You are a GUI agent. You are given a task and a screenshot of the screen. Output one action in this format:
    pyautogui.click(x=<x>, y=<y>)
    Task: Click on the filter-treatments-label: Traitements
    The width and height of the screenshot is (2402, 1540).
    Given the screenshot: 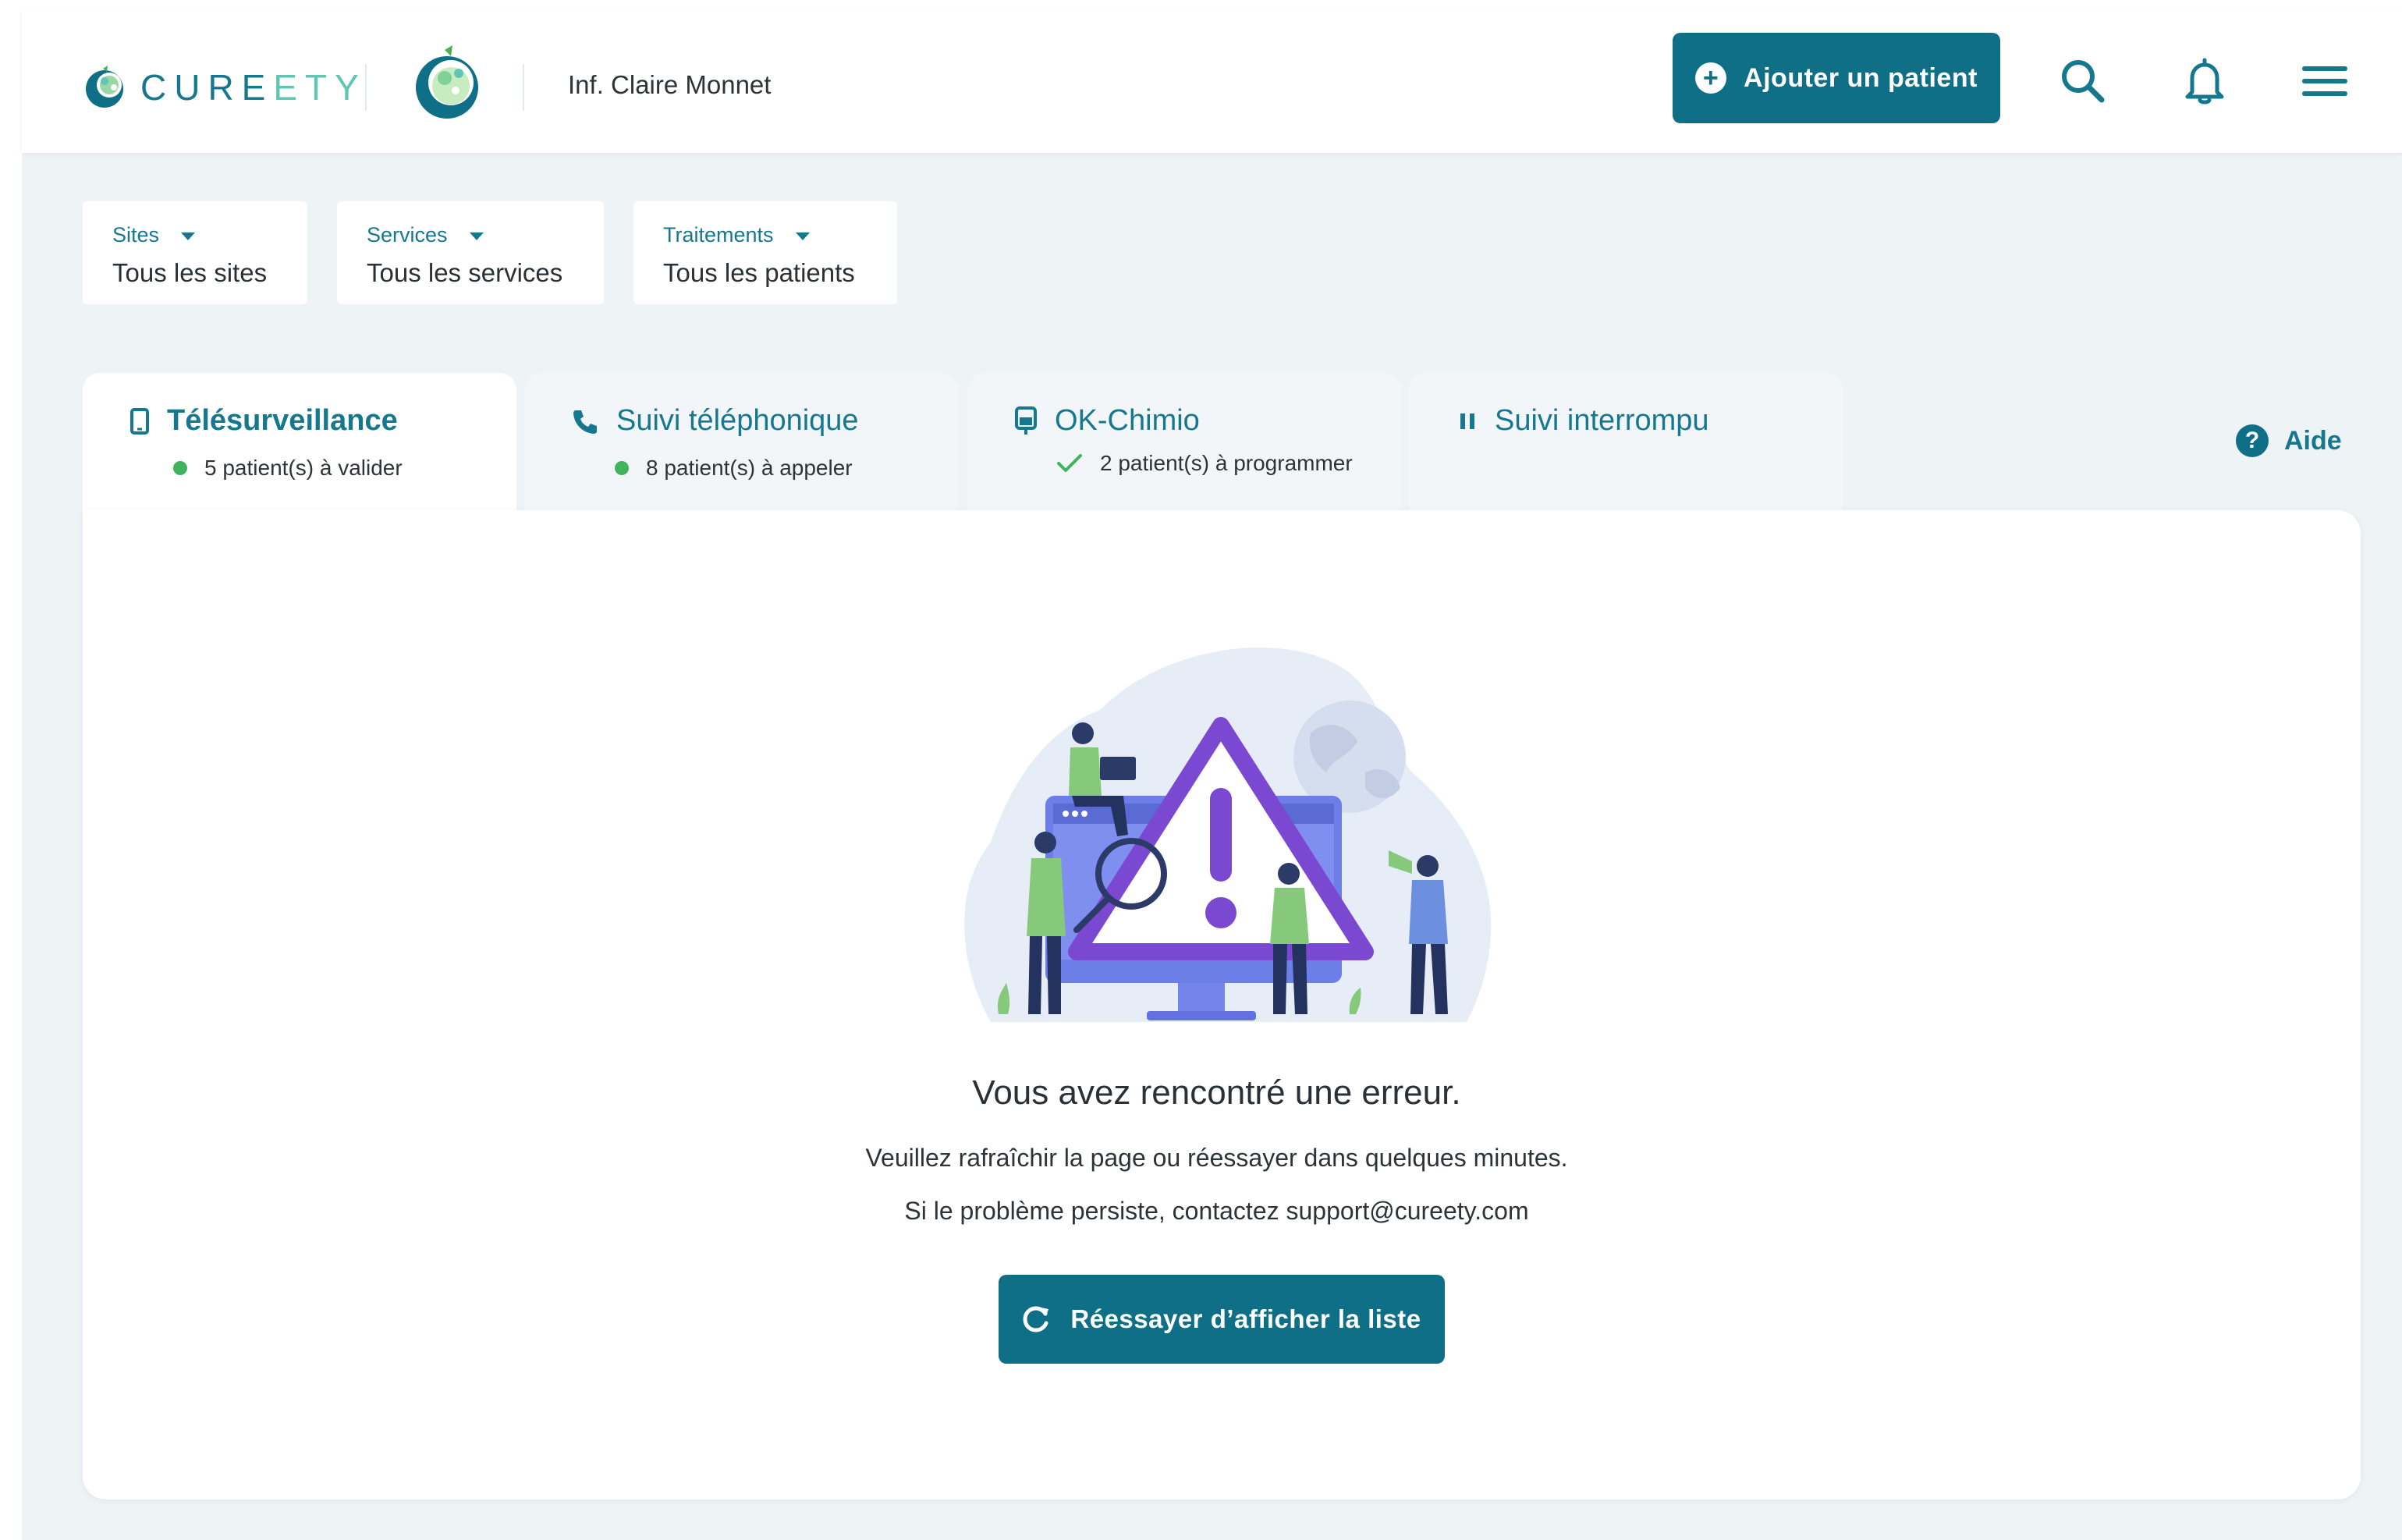 What is the action you would take?
    pyautogui.click(x=765, y=235)
    